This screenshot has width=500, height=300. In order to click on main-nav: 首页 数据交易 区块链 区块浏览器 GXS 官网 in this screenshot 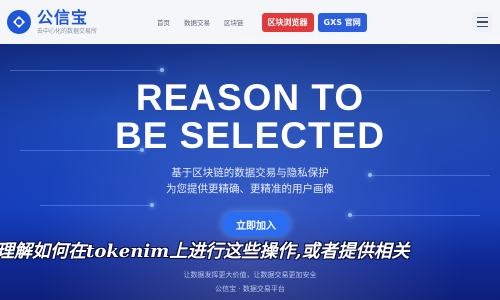, I will do `click(262, 22)`.